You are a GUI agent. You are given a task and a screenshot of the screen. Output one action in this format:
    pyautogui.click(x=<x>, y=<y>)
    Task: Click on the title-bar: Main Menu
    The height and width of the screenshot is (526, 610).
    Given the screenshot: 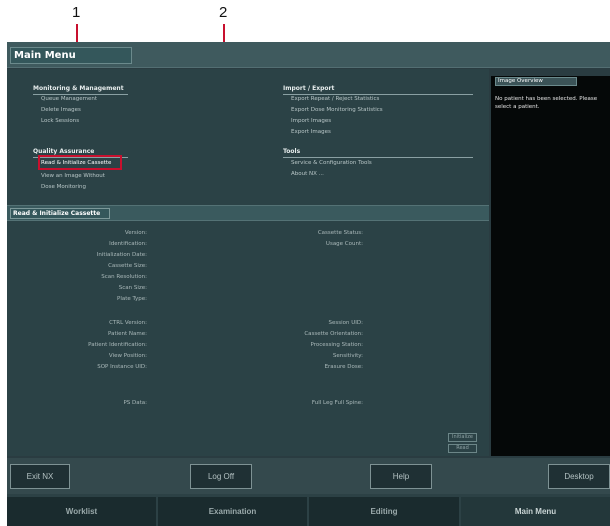 What is the action you would take?
    pyautogui.click(x=308, y=55)
    